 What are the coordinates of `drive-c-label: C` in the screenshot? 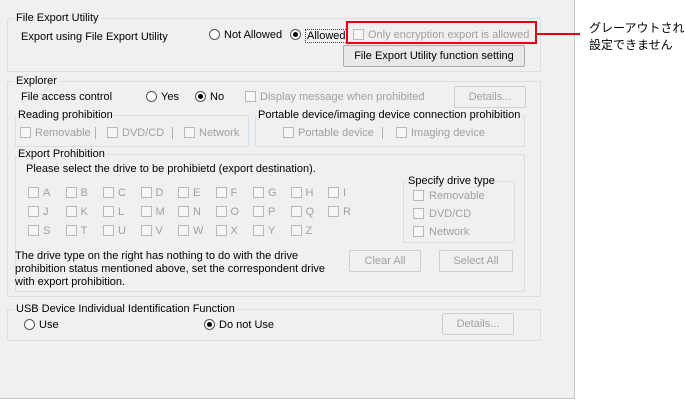 It's located at (122, 193).